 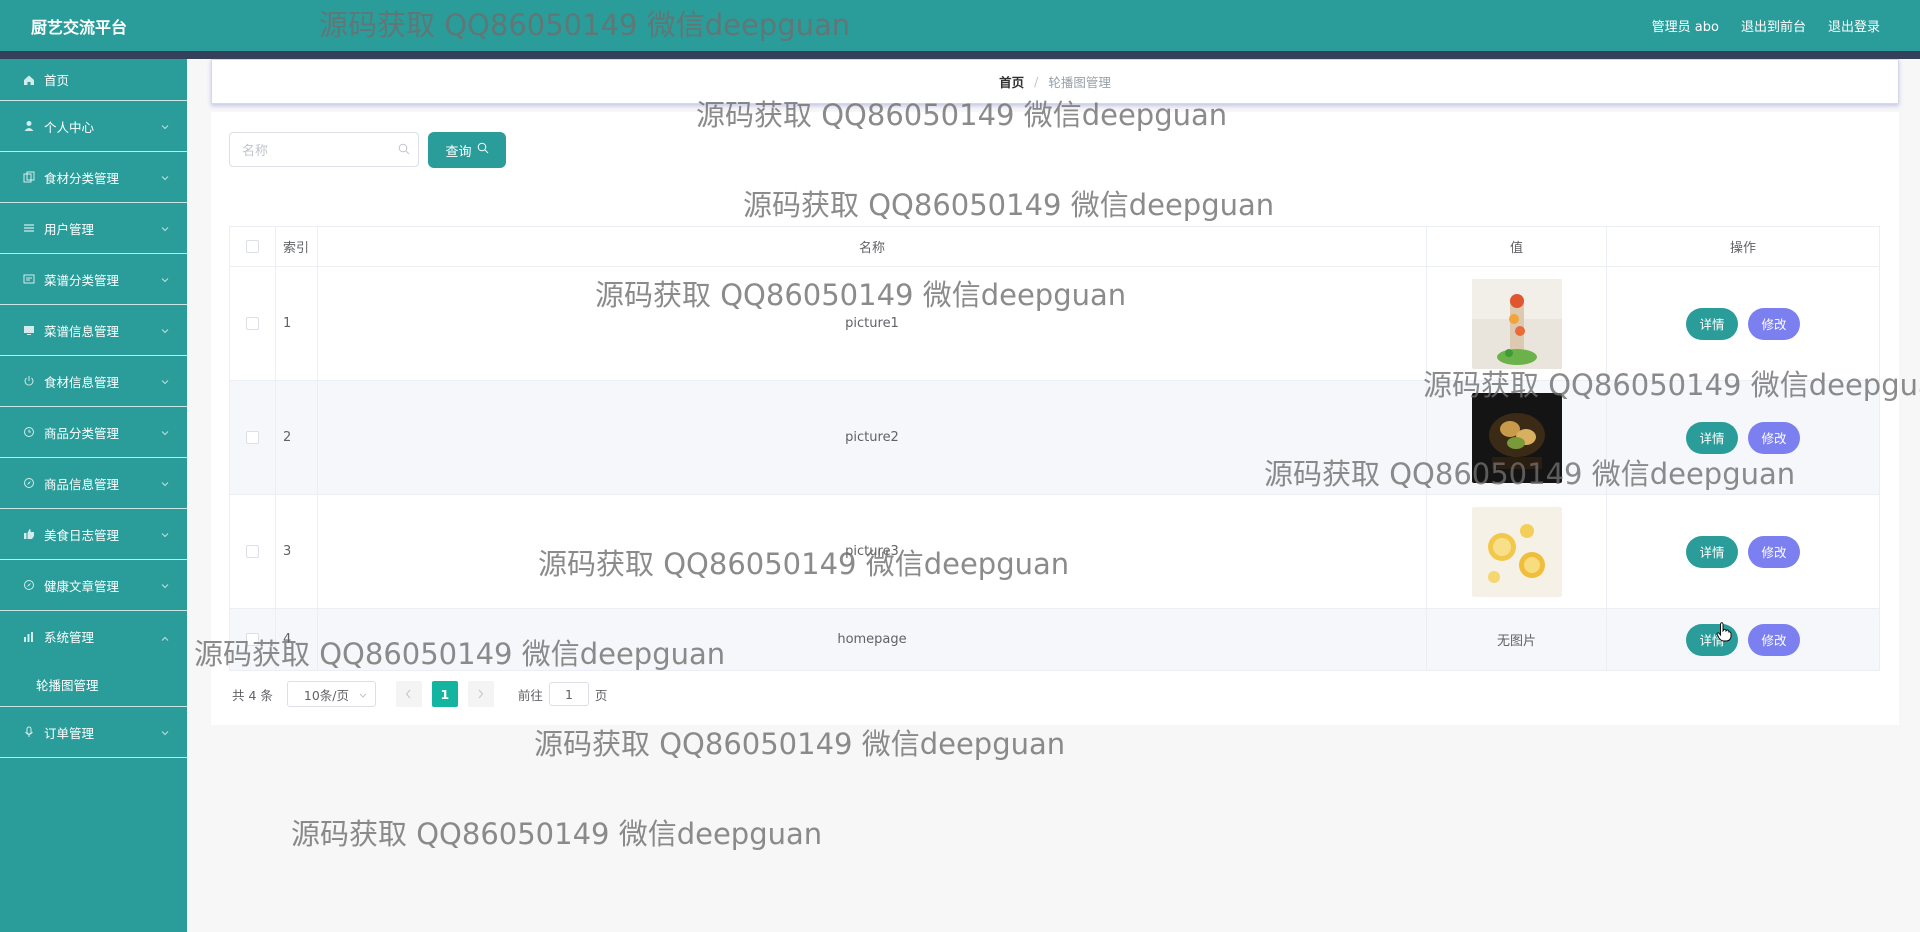 I want to click on table-row: 2 picture2 详情 修改, so click(x=1054, y=438).